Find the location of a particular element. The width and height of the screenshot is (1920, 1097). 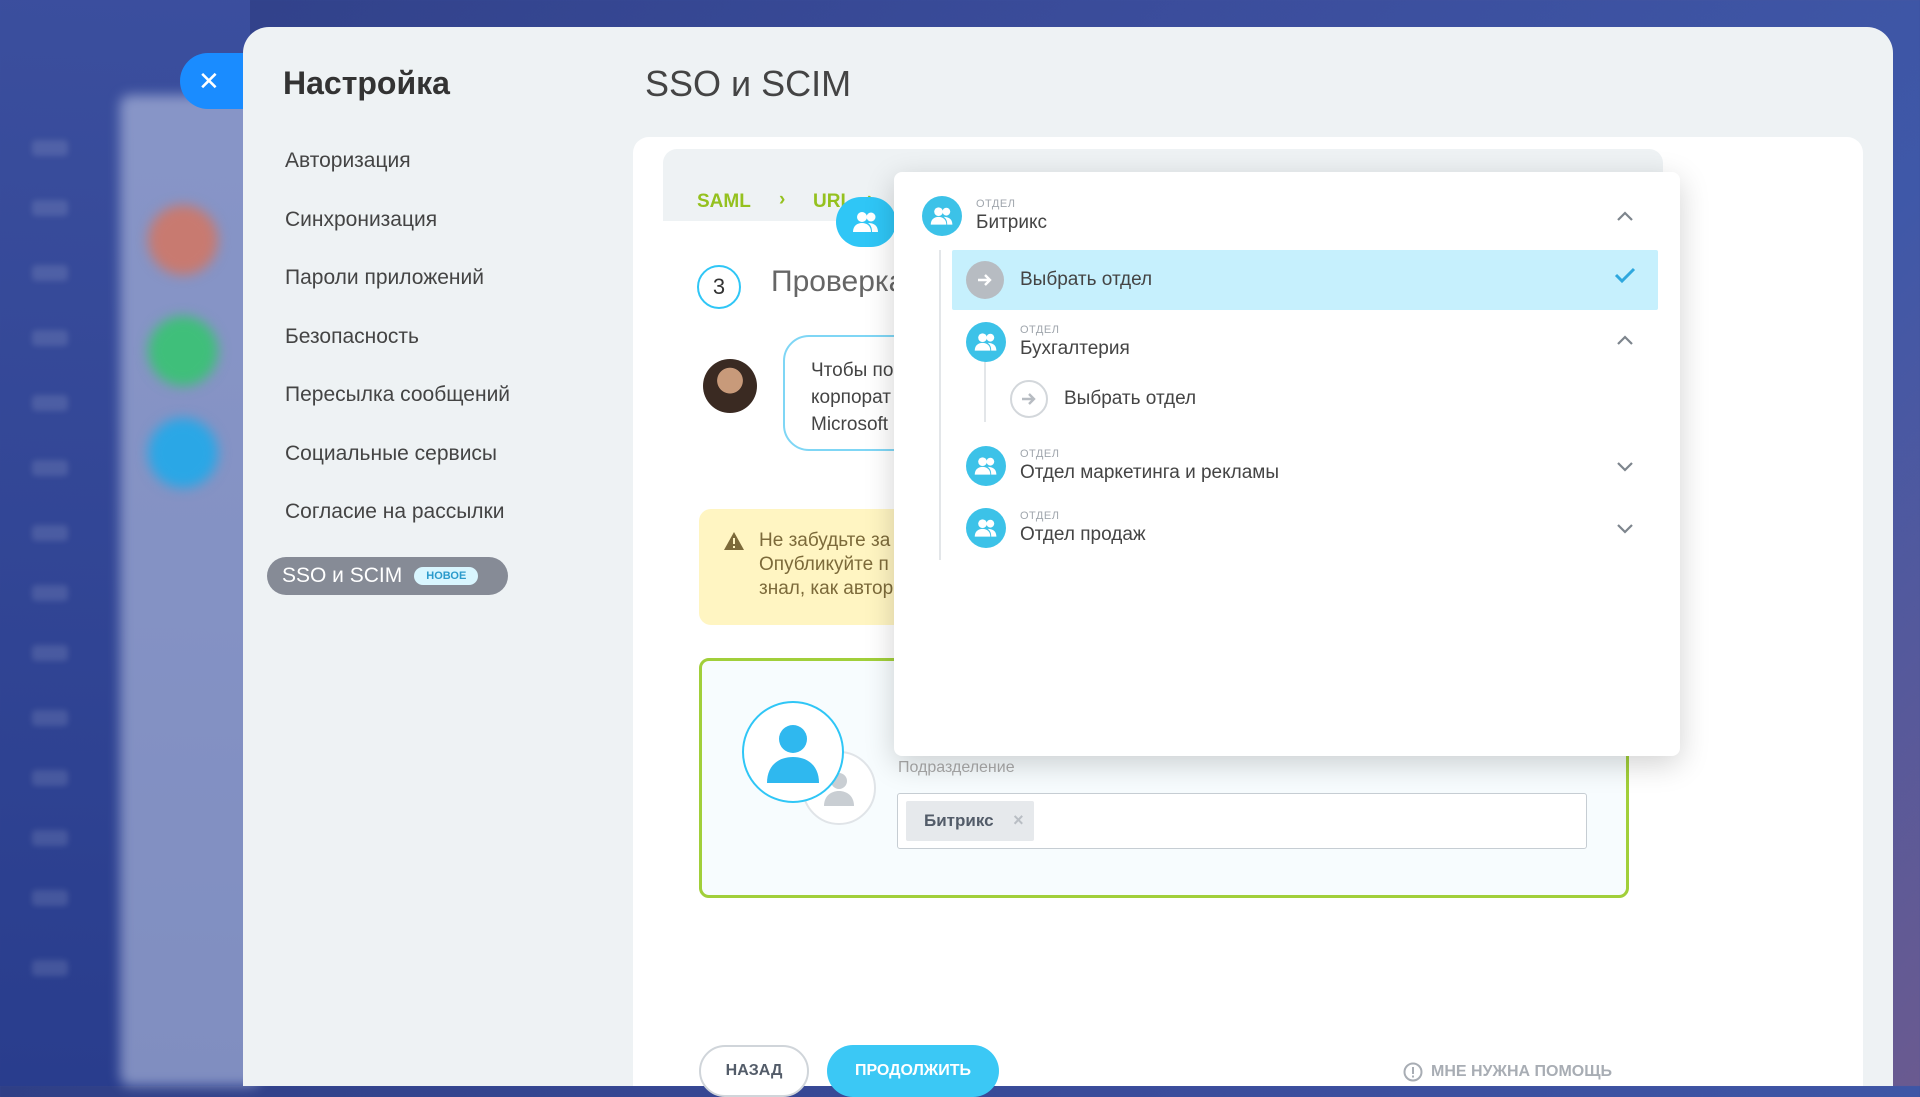

dept-sales: ОТДЕЛ Отдел продаж is located at coordinates (1056, 528).